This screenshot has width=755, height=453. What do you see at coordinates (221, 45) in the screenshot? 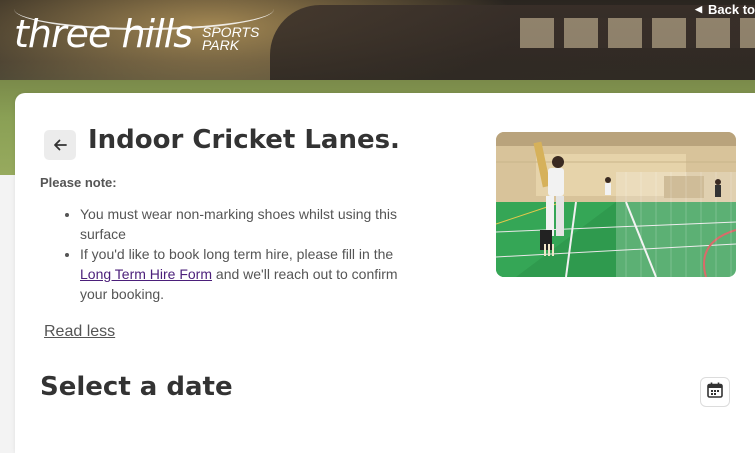
I see `logo-sub-line2: PARK` at bounding box center [221, 45].